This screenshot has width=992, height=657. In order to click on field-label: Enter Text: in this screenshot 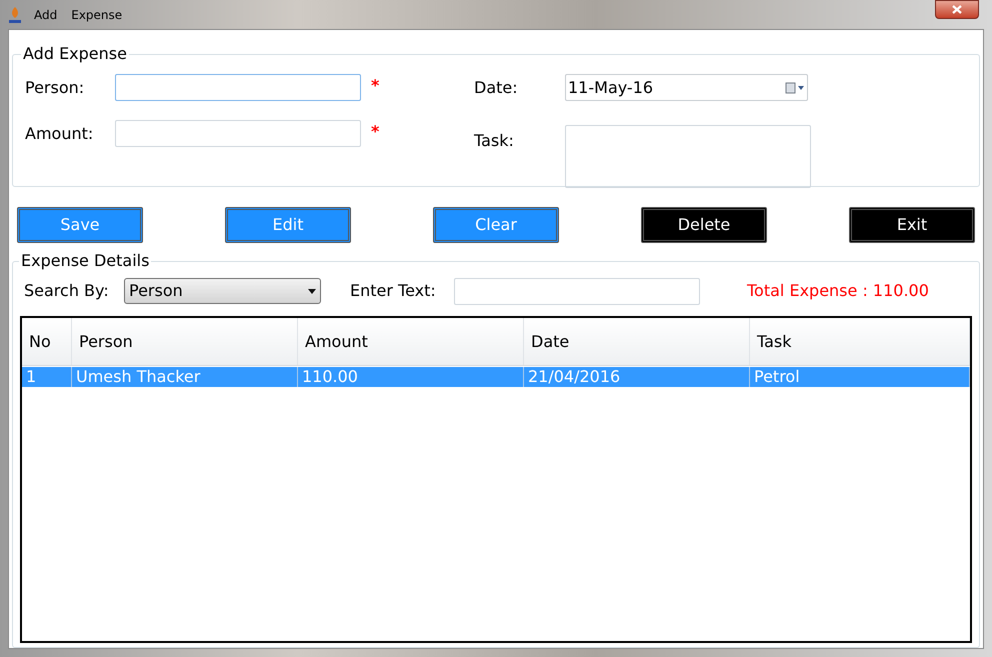, I will do `click(393, 291)`.